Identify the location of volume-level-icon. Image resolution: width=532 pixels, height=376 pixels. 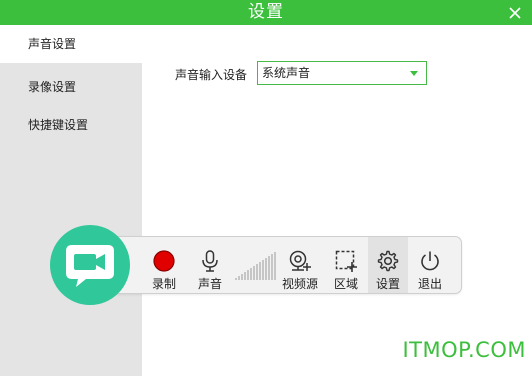
(255, 266).